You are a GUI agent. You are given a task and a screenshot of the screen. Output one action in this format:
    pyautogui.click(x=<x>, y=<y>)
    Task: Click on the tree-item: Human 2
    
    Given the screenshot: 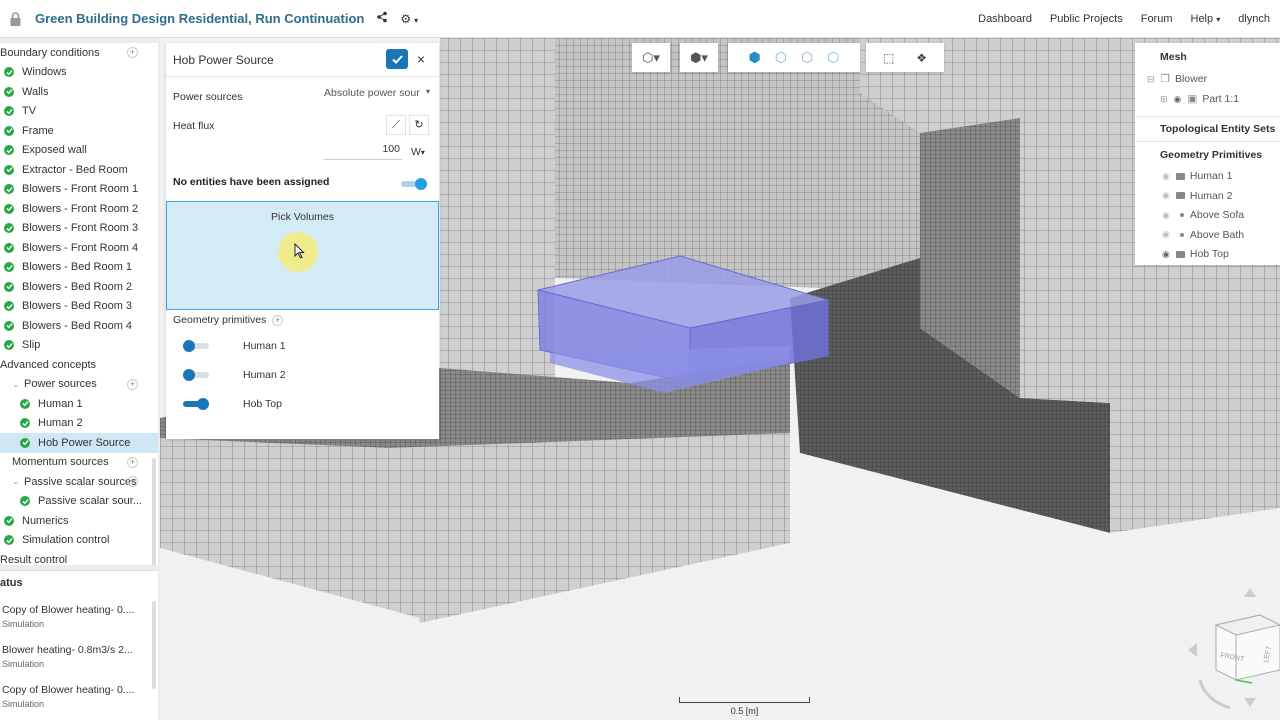 What is the action you would take?
    pyautogui.click(x=79, y=424)
    